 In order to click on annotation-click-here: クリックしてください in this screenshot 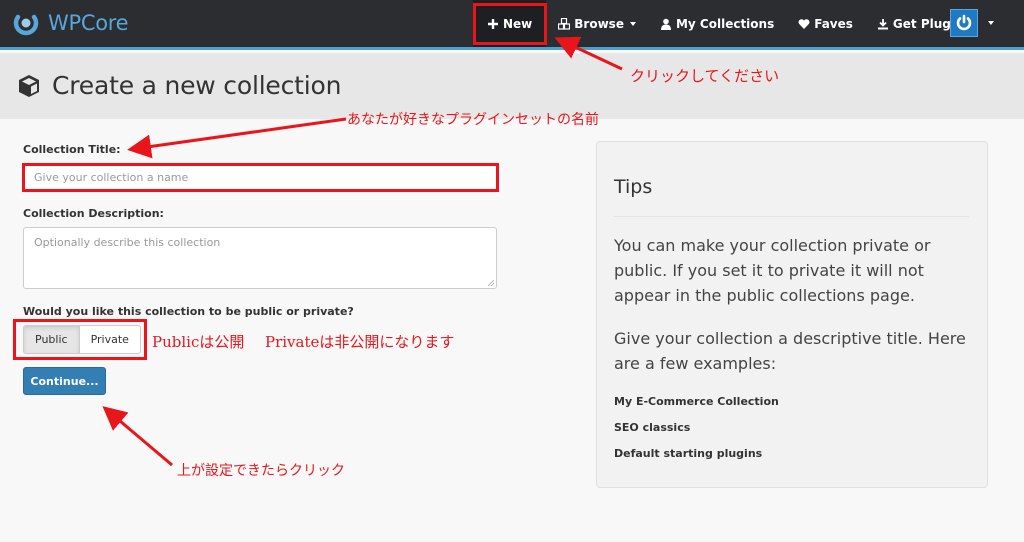, I will do `click(705, 76)`.